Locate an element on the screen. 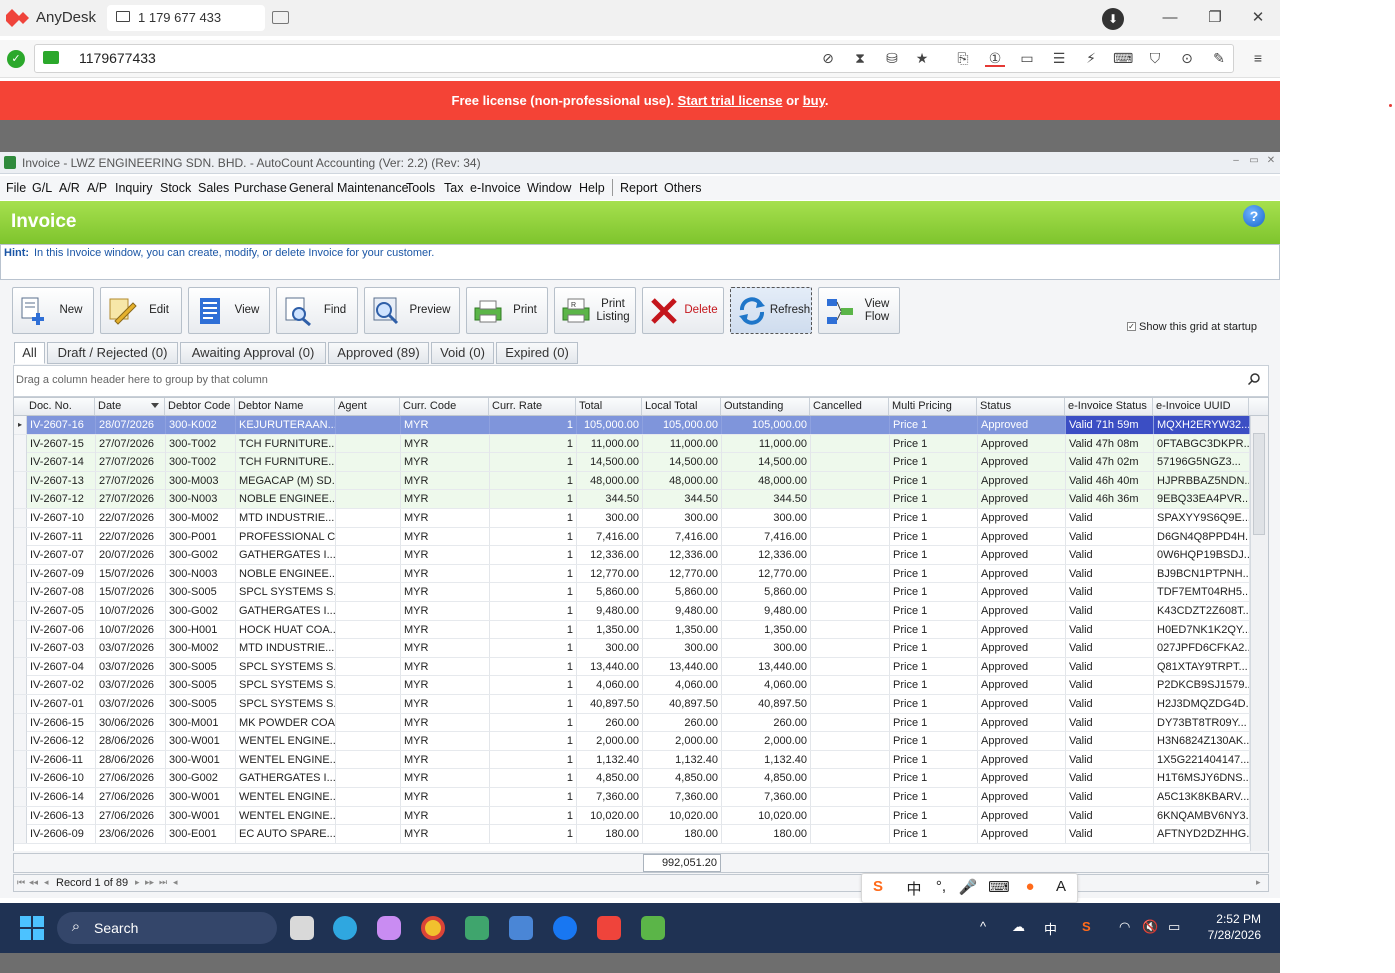  nav-first-icon: ⏮ is located at coordinates (21, 882).